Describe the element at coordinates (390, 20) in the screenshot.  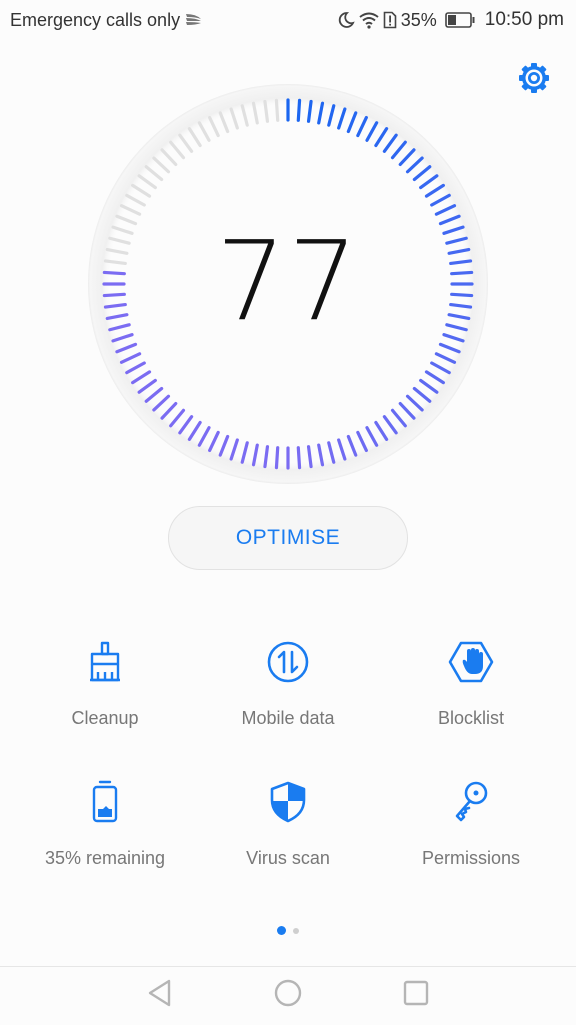
I see `sim-alert-icon` at that location.